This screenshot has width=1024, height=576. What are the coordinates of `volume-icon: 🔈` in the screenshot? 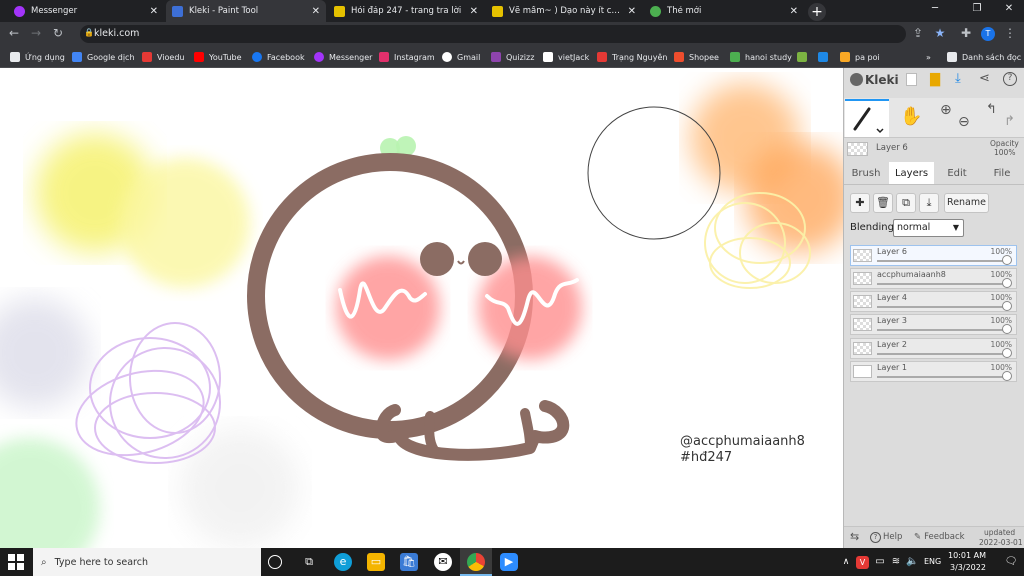 It's located at (912, 562).